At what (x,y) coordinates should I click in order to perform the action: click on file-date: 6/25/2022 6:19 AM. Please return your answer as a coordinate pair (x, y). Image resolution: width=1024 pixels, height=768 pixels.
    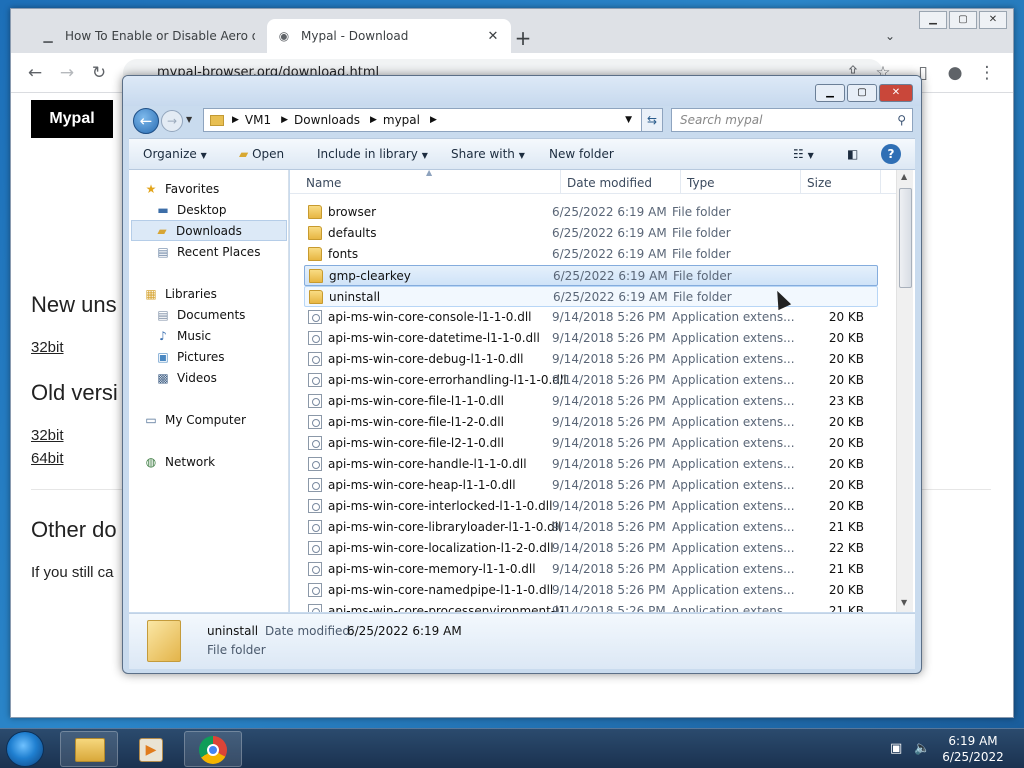
    Looking at the image, I should click on (610, 276).